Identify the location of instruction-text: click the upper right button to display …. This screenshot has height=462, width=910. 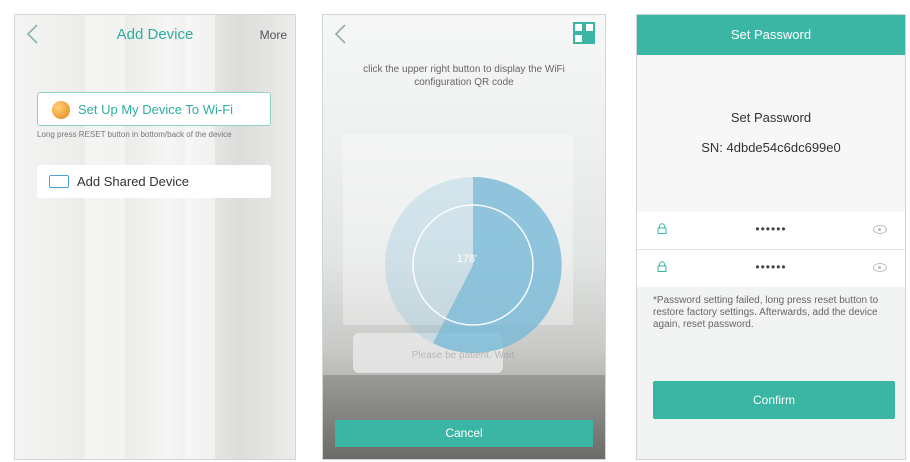
(464, 76).